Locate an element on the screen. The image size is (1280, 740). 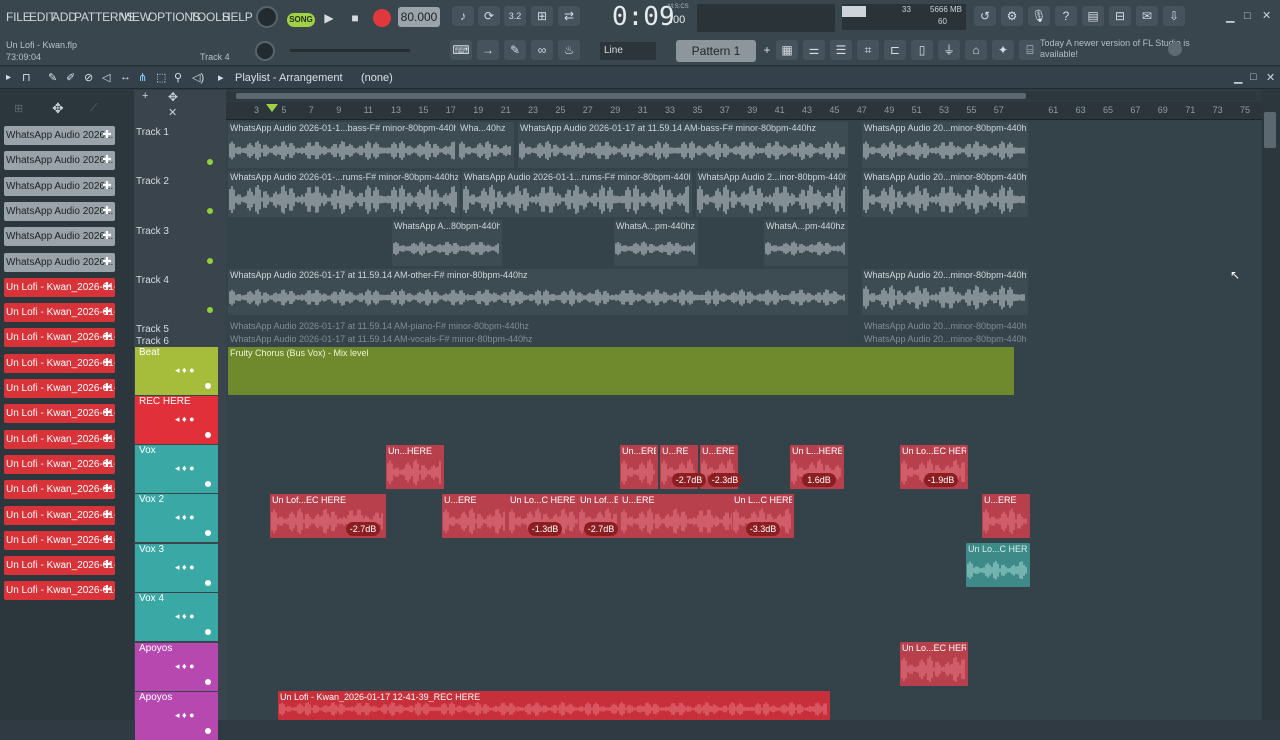
vertical-scroll-thumb is located at coordinates (1270, 130).